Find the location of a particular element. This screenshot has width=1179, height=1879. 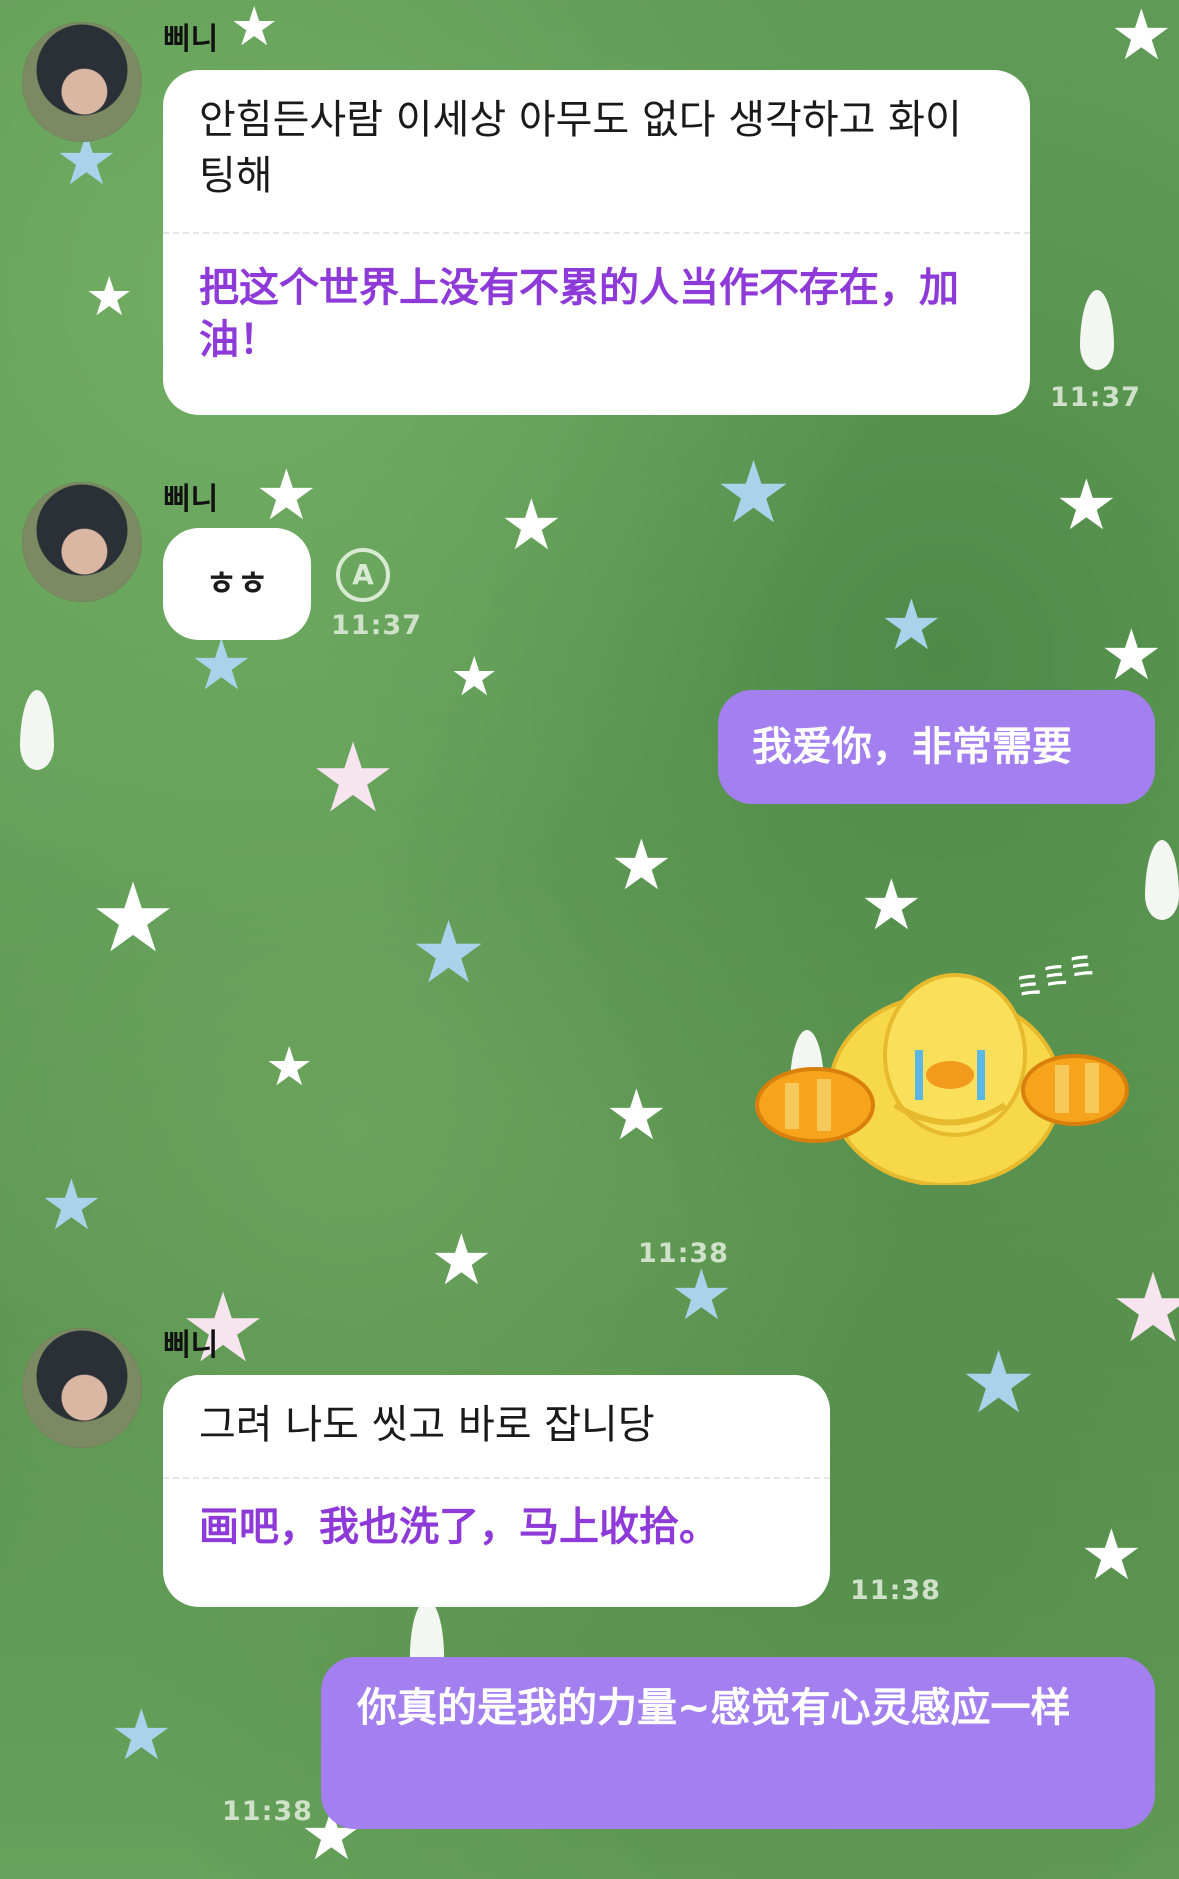

message-translation-text: 画吧，我也洗了，马上收拾。 is located at coordinates (459, 1527).